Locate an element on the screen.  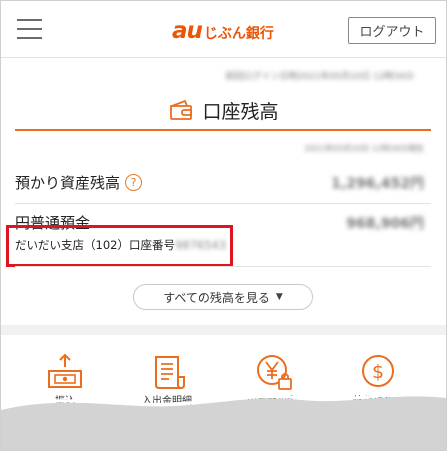
show-all-label: すべての残高を見る is located at coordinates (216, 297).